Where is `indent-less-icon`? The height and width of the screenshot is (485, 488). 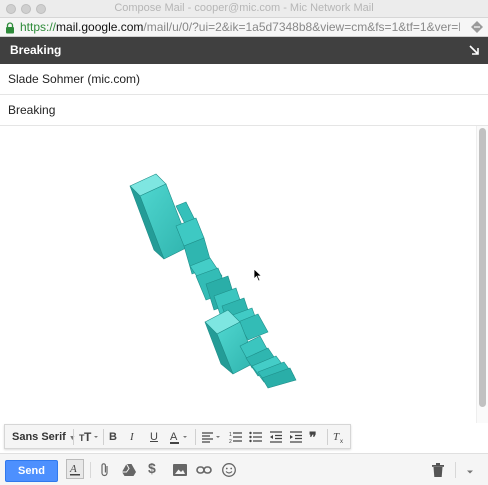
indent-less-icon is located at coordinates (276, 437).